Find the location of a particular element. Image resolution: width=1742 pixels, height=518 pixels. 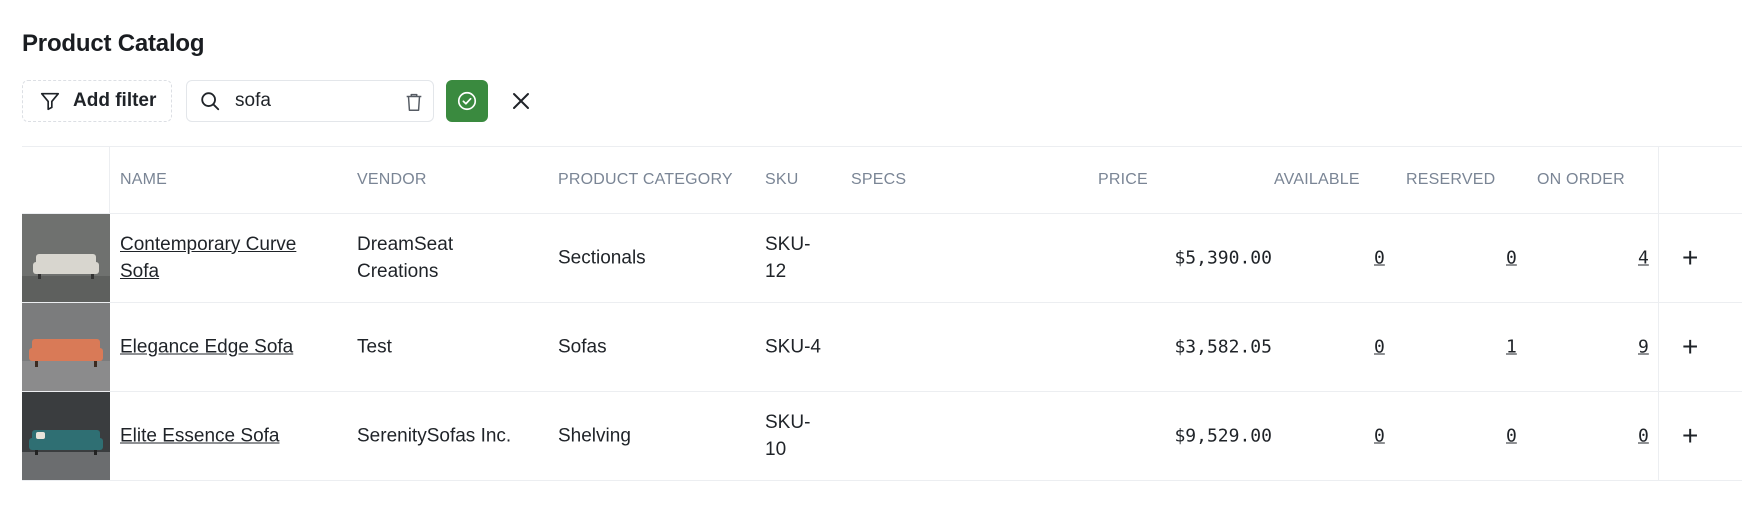

on-order-count: 0 is located at coordinates (1643, 436).